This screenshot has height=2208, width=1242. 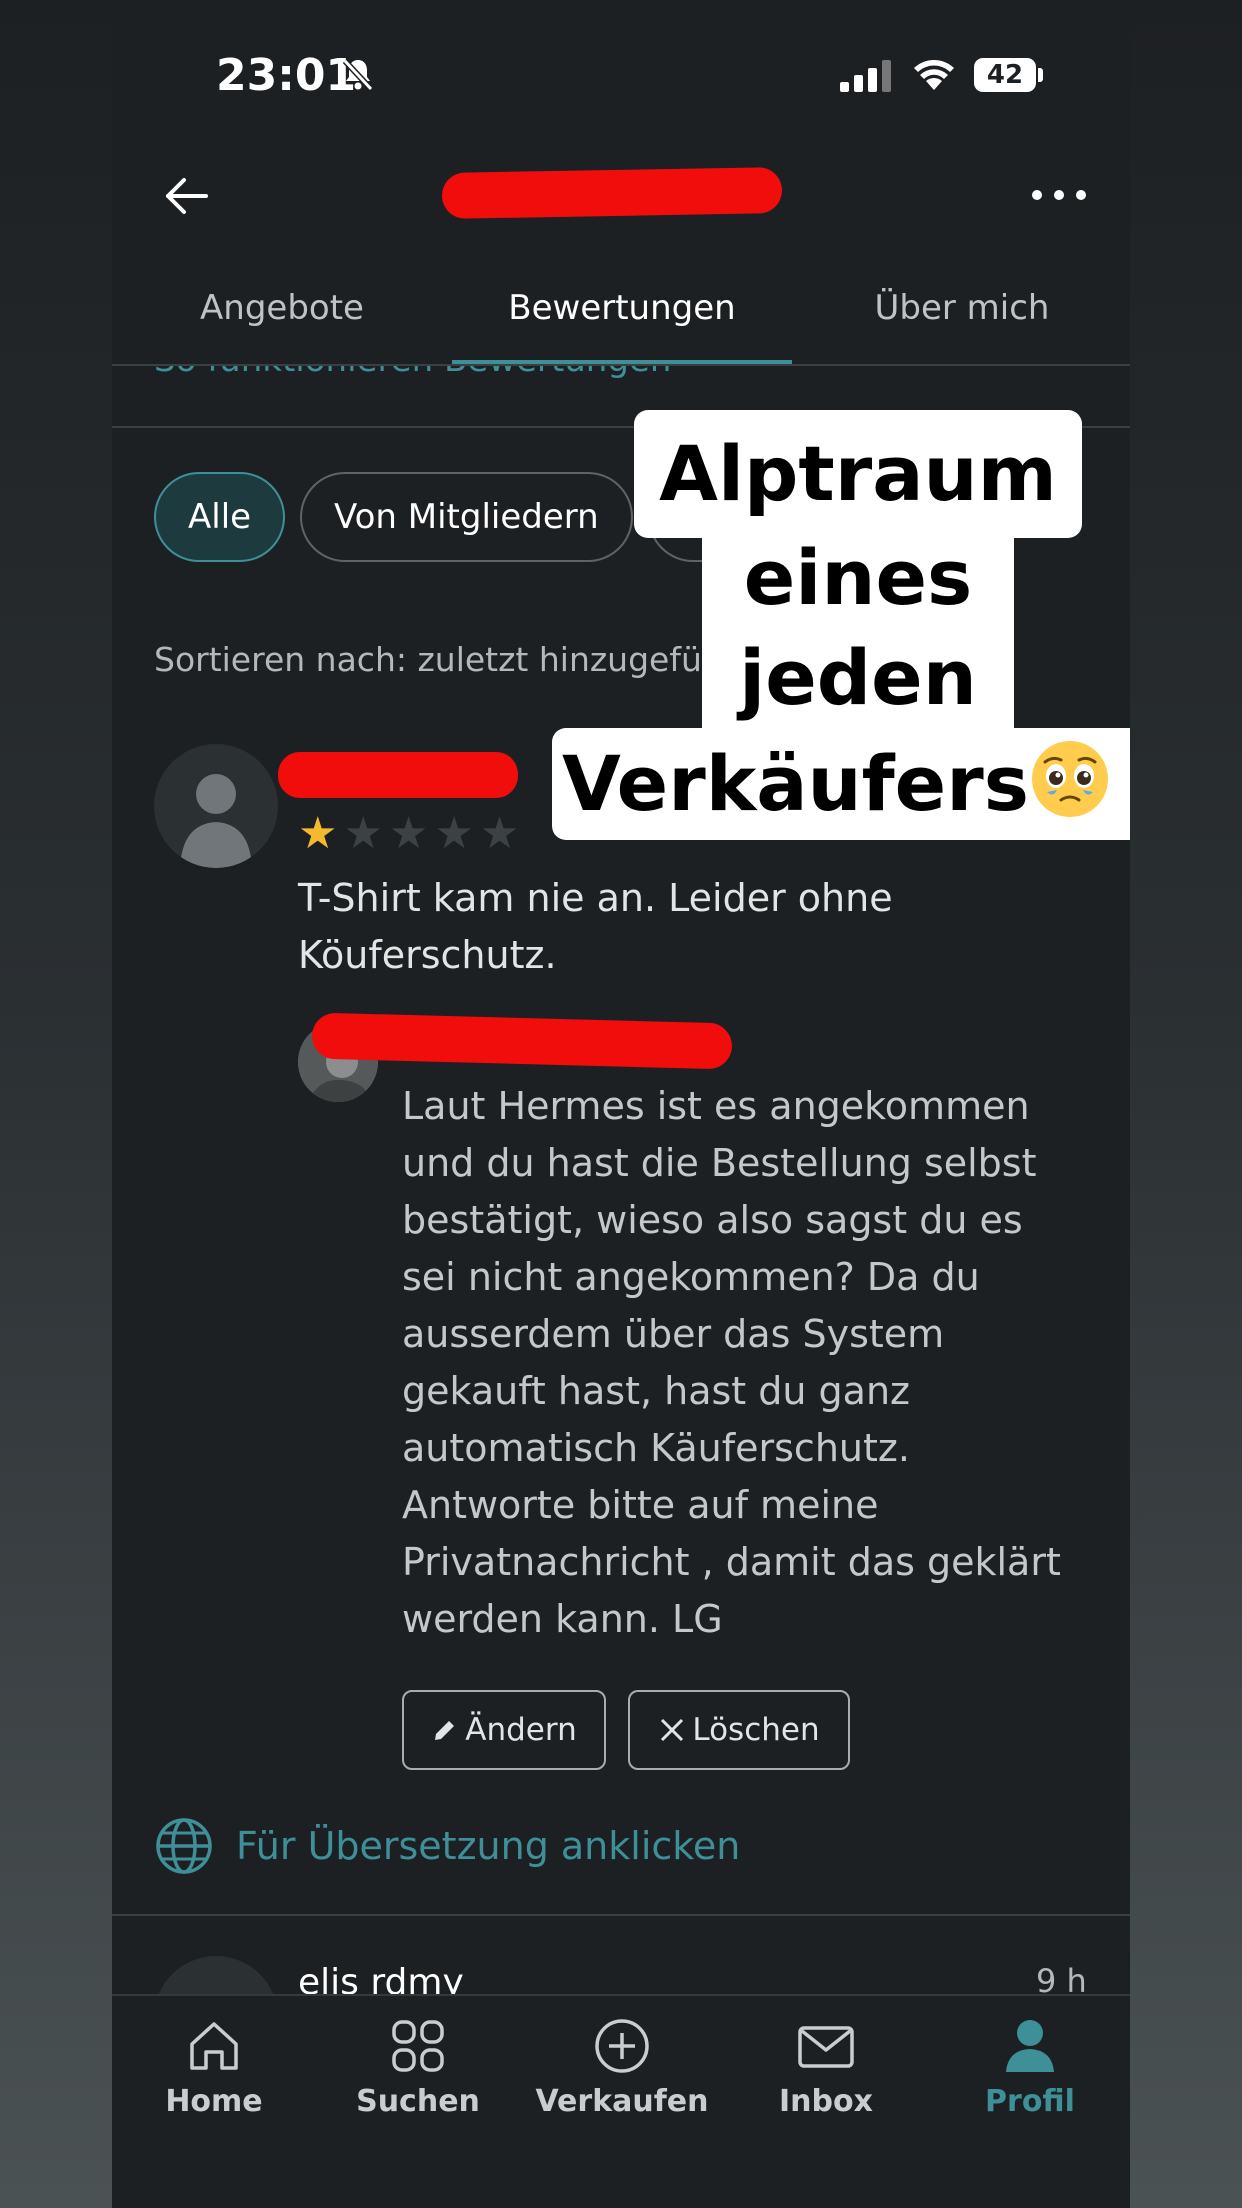 What do you see at coordinates (418, 2101) in the screenshot?
I see `nav-label: Suchen` at bounding box center [418, 2101].